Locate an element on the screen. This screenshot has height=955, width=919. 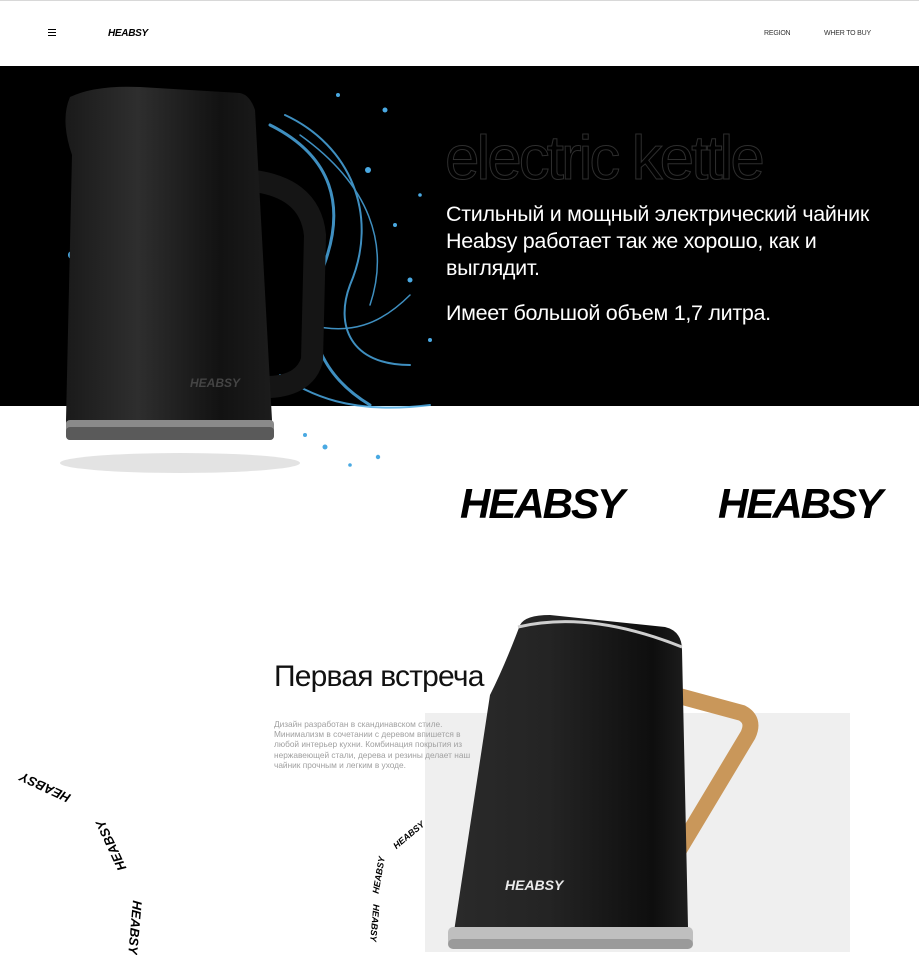
nav-region-link: REGION is located at coordinates (777, 33).